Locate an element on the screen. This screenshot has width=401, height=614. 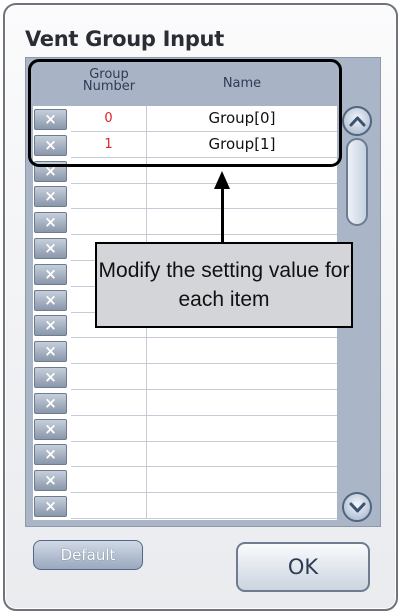
highlight-frame is located at coordinates (185, 113).